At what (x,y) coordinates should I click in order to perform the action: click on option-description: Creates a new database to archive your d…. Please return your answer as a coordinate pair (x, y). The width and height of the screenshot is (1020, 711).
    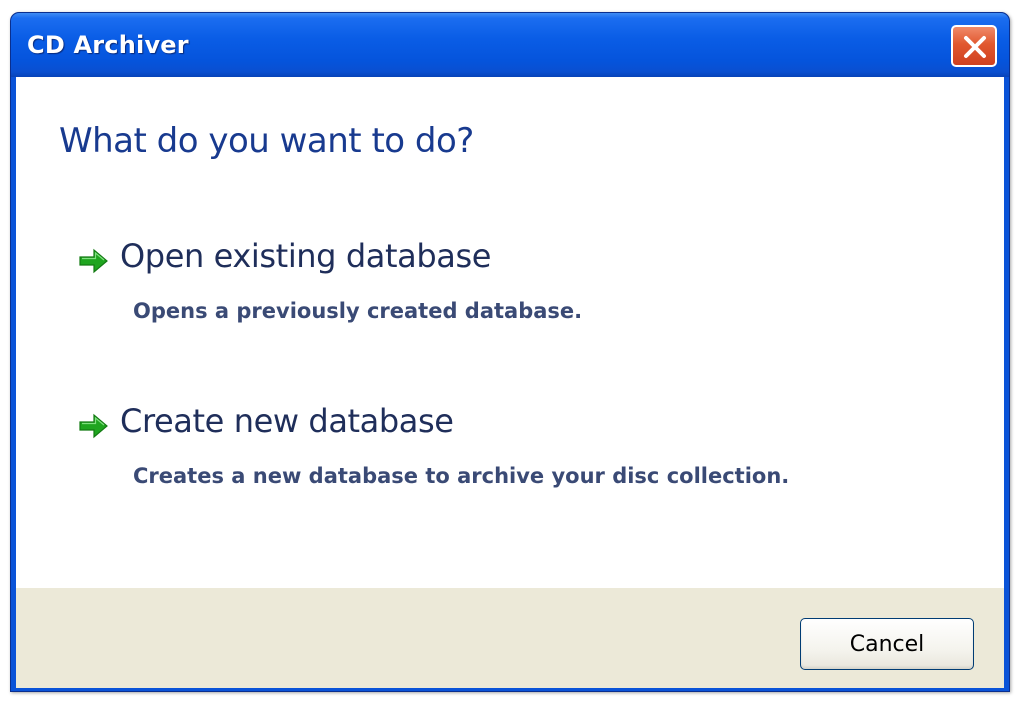
    Looking at the image, I should click on (461, 476).